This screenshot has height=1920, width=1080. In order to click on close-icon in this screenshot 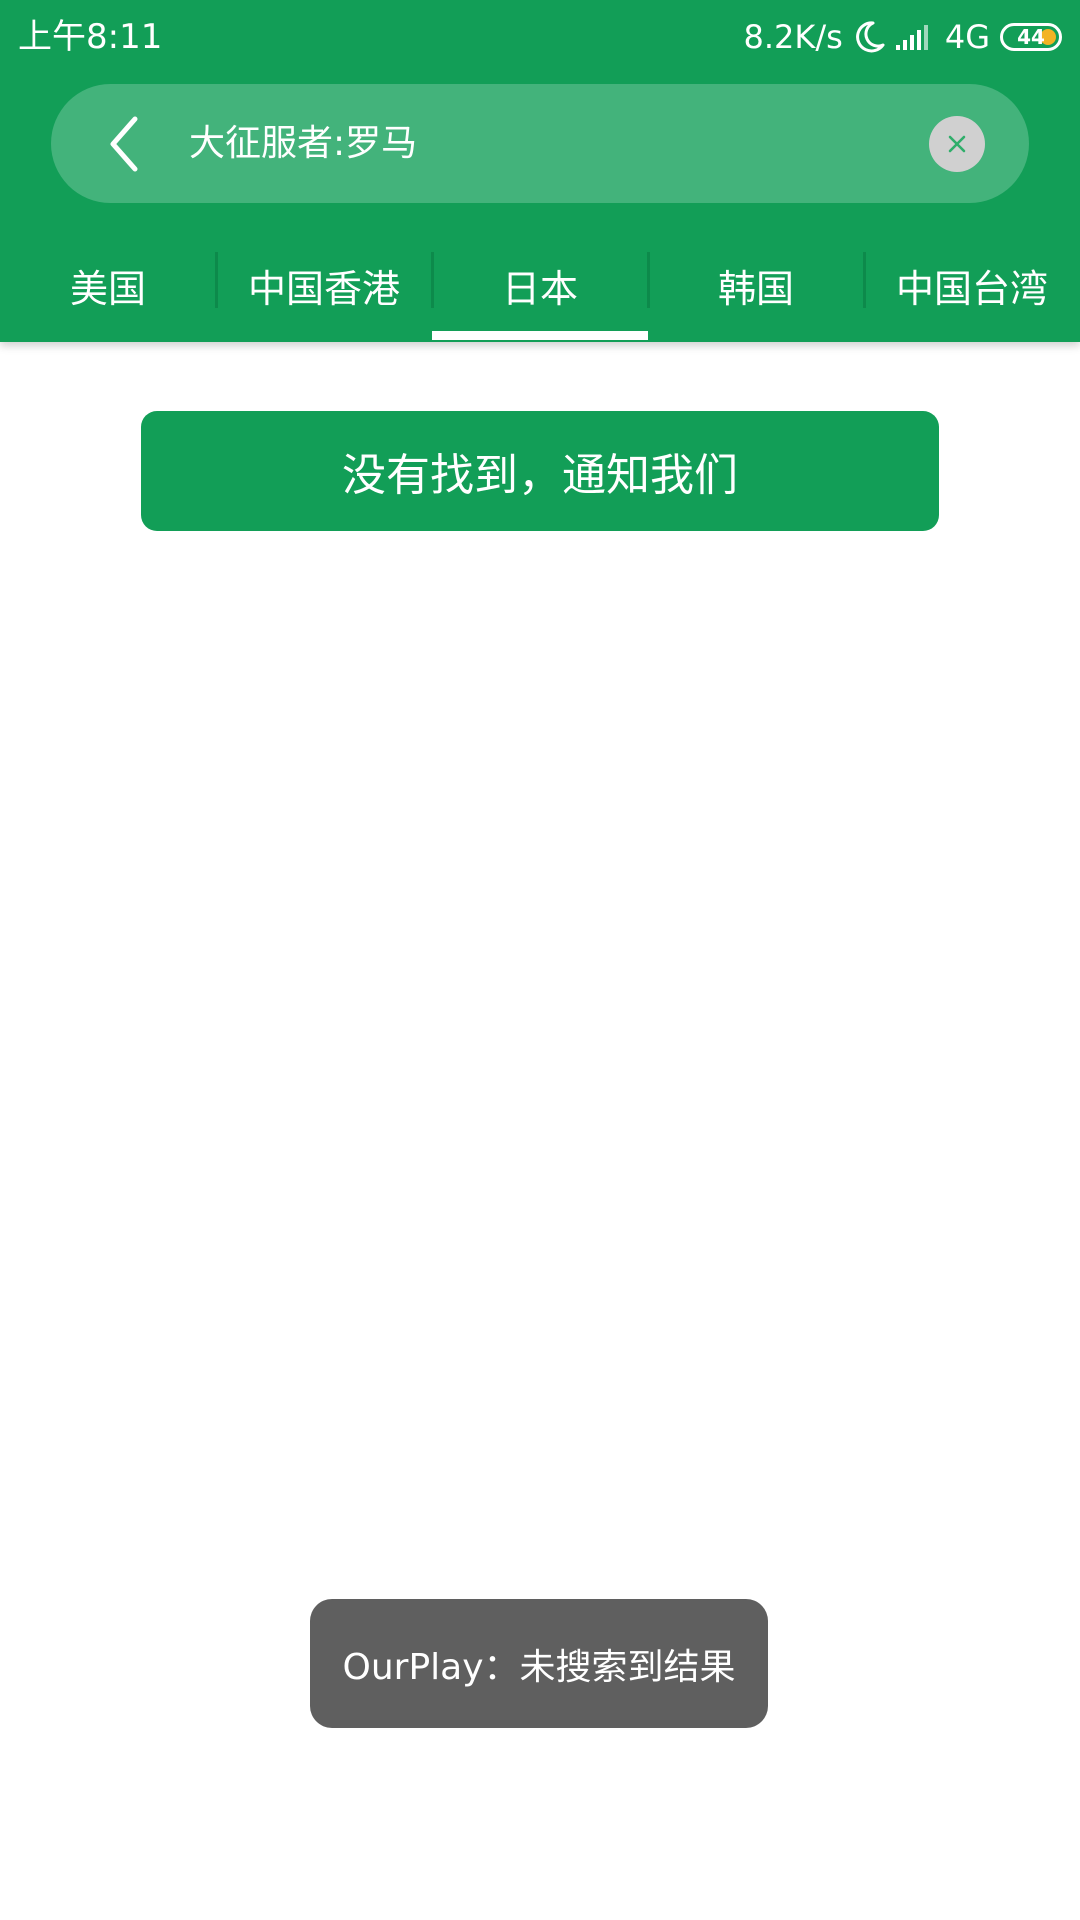, I will do `click(957, 144)`.